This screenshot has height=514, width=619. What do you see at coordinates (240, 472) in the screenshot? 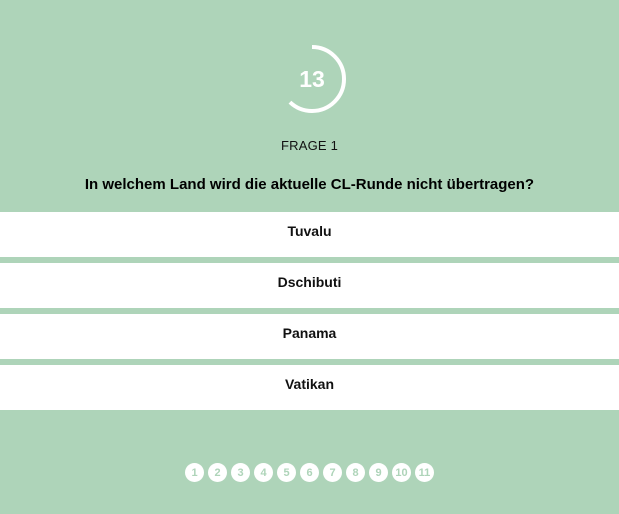
I see `page-dot-3: 3` at bounding box center [240, 472].